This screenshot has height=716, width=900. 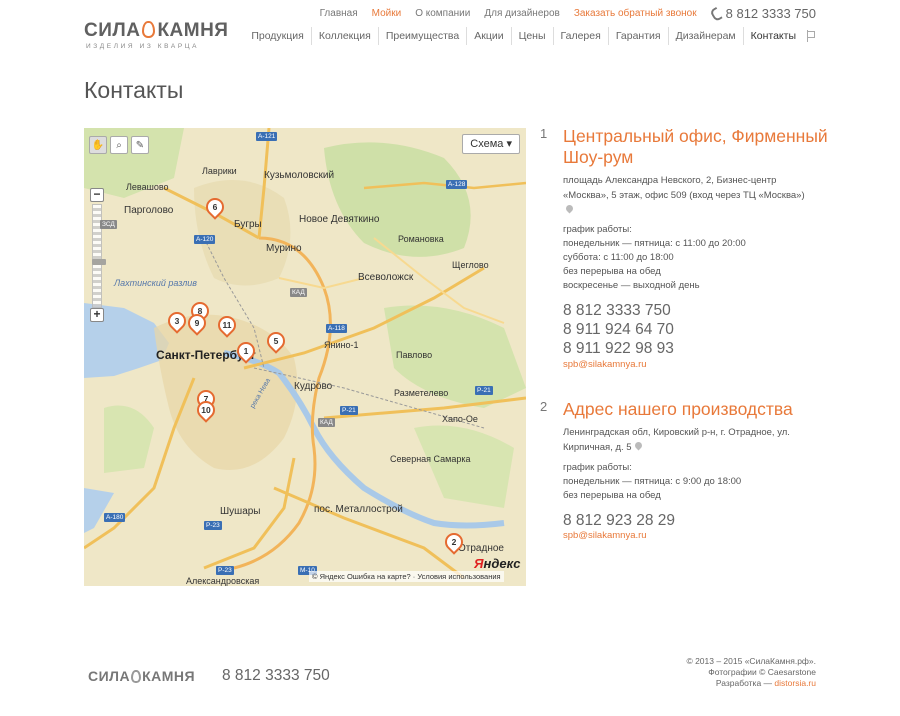 What do you see at coordinates (248, 224) in the screenshot?
I see `map-label: Бугры` at bounding box center [248, 224].